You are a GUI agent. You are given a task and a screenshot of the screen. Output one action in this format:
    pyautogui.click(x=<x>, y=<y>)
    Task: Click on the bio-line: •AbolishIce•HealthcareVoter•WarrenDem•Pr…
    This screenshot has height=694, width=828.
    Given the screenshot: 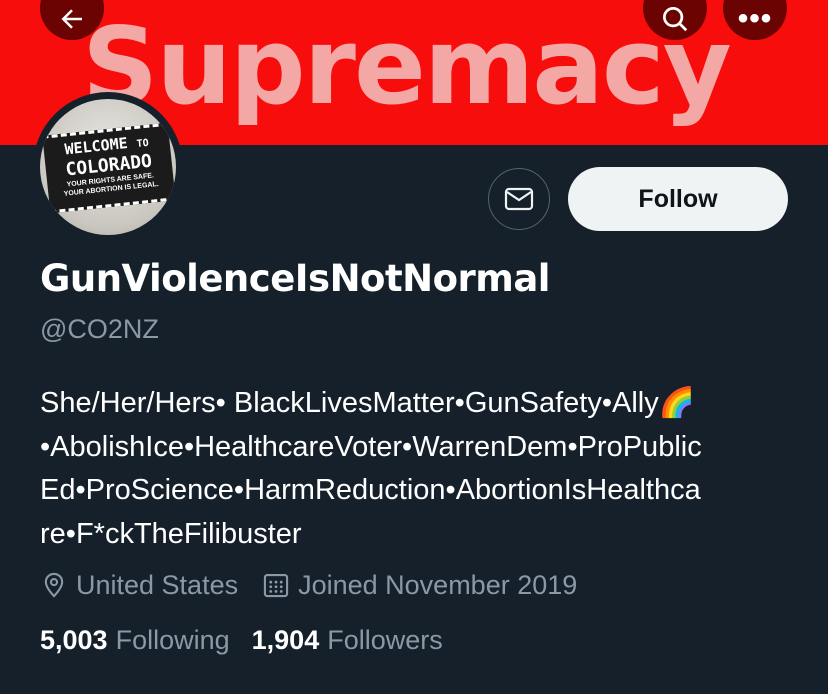 What is the action you would take?
    pyautogui.click(x=371, y=446)
    